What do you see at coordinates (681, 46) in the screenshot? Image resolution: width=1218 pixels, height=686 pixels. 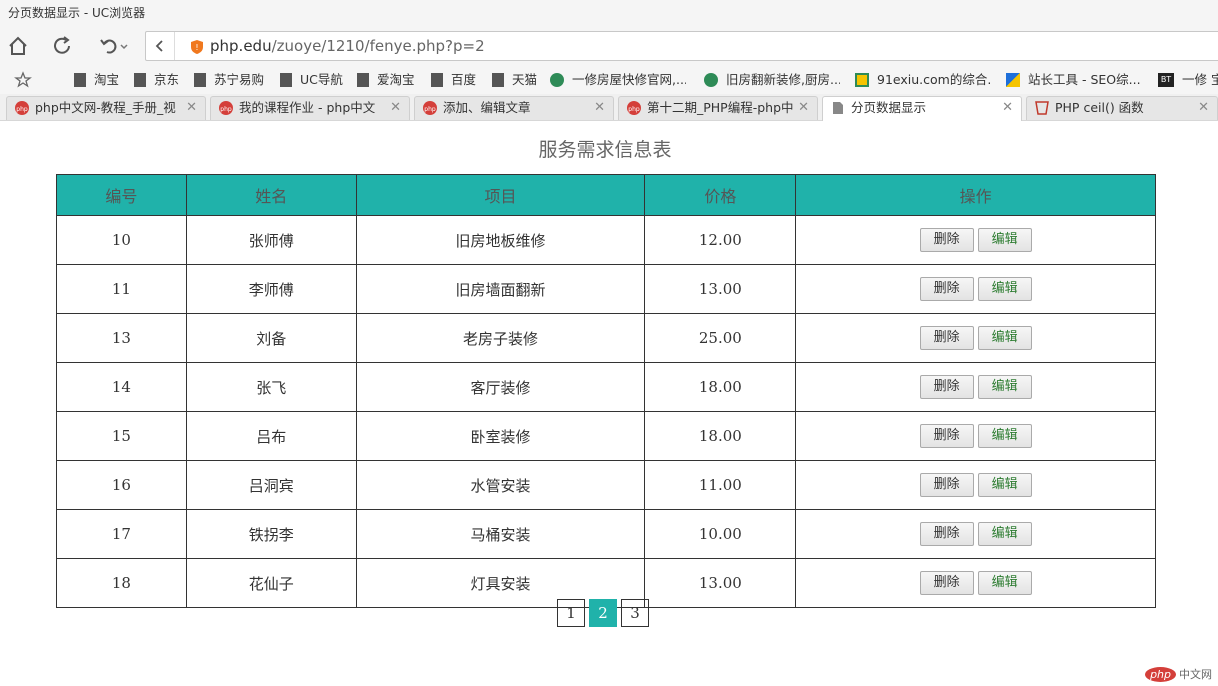 I see `address-bar: ! php.edu/zuoye/1210/fenye.php?p=2` at bounding box center [681, 46].